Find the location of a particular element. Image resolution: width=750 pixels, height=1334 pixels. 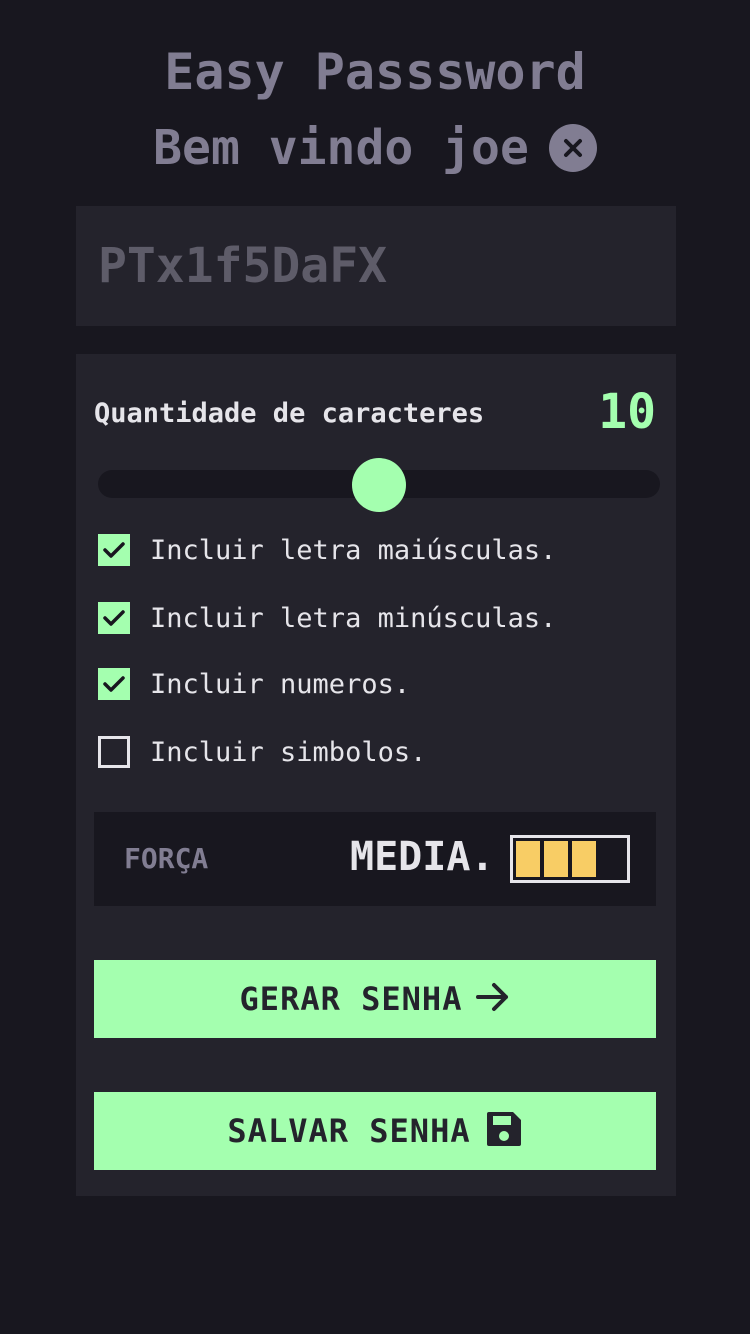

strength-value: MEDIA. is located at coordinates (422, 857).